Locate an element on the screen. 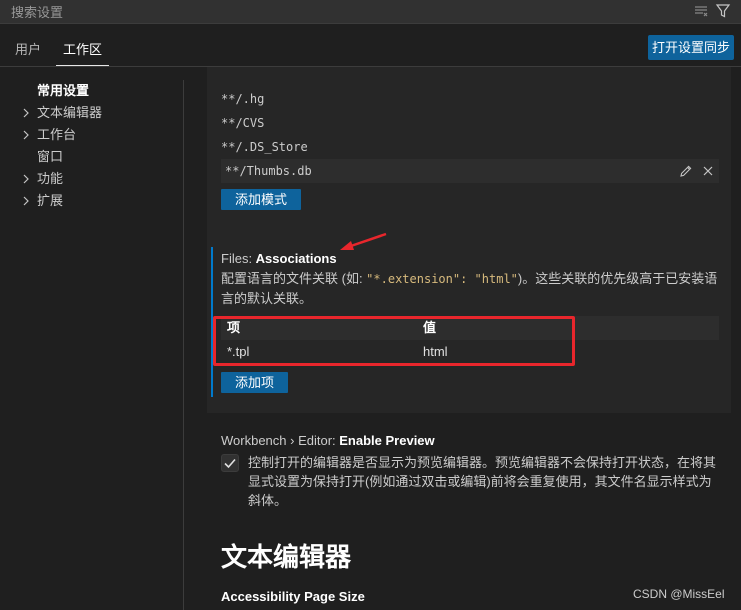  toc-item-common: 常用设置 is located at coordinates (91, 91).